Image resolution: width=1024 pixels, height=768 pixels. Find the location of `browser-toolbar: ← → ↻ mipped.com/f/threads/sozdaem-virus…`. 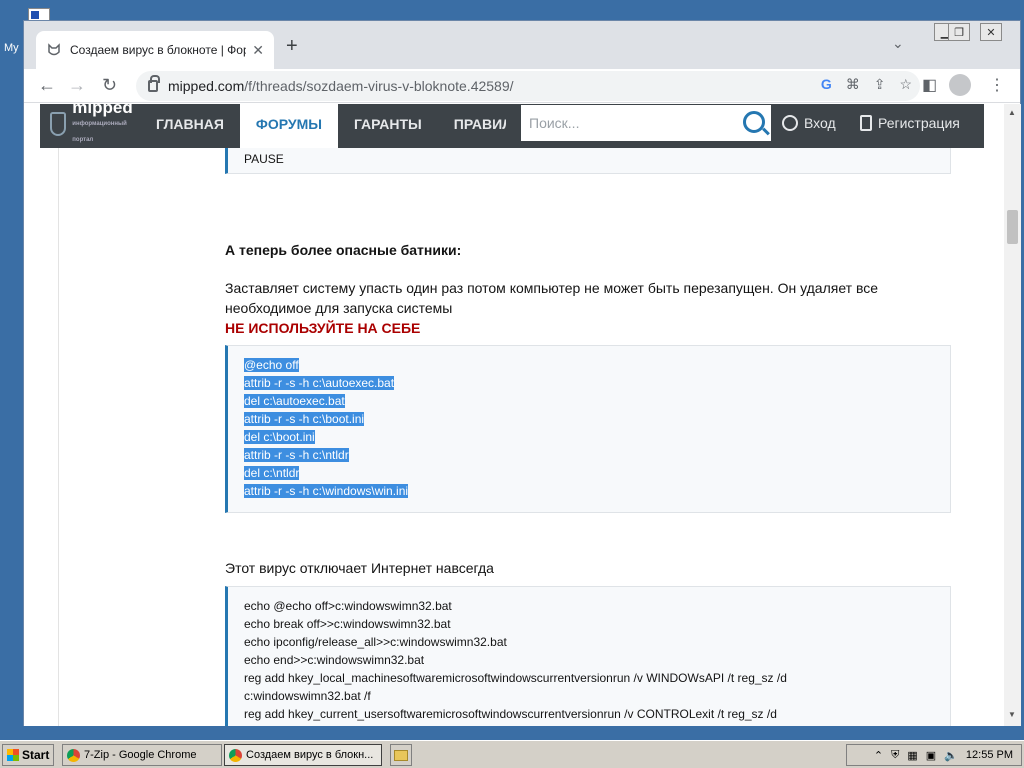

browser-toolbar: ← → ↻ mipped.com/f/threads/sozdaem-virus… is located at coordinates (522, 86).